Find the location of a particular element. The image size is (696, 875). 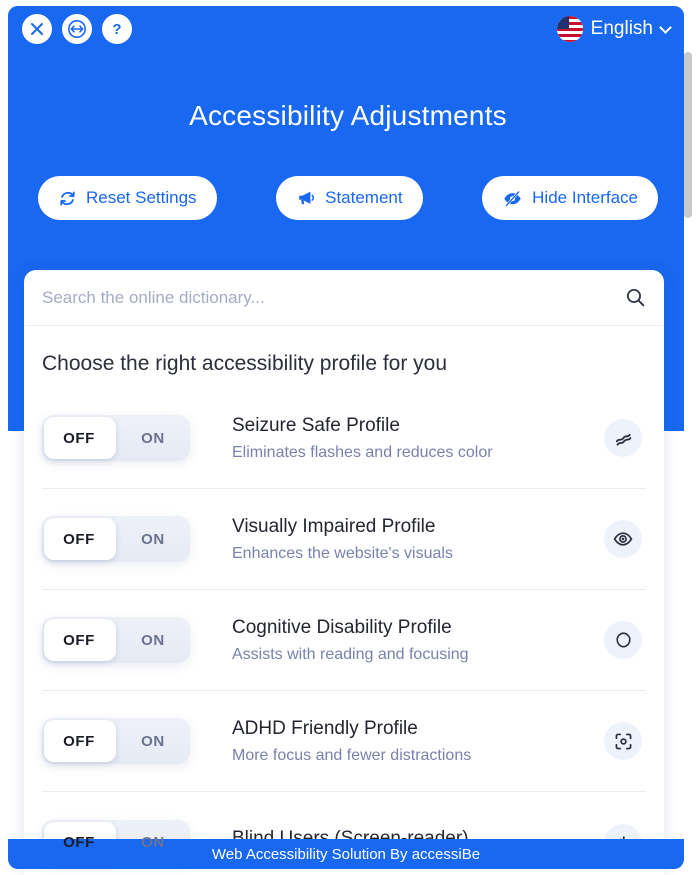

toggle-visually-impaired: OFF ON is located at coordinates (116, 539).